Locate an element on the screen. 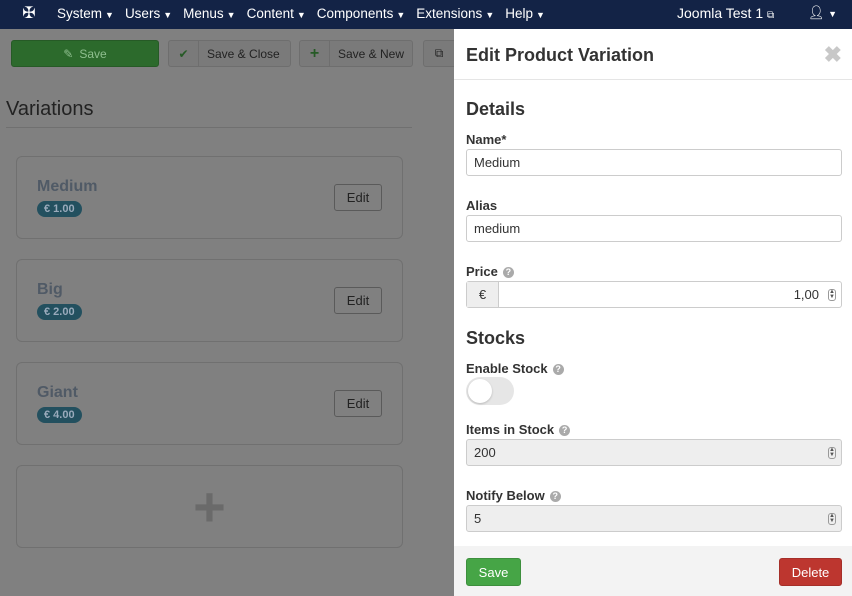 Image resolution: width=852 pixels, height=596 pixels. panel-title: Edit Product Variation is located at coordinates (560, 55).